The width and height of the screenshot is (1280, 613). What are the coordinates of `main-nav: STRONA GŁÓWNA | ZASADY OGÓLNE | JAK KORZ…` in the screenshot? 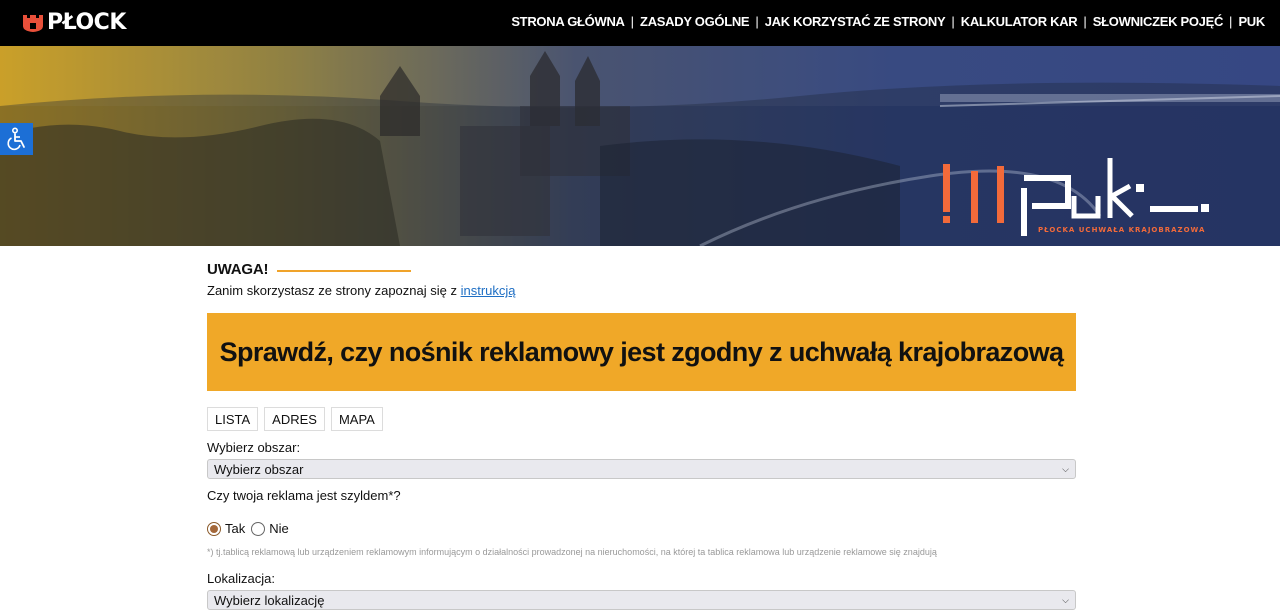 It's located at (888, 21).